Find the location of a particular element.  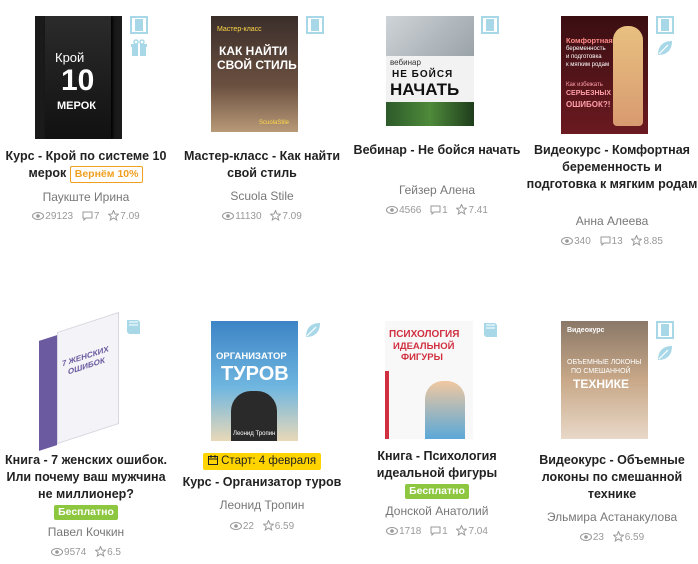

author-name: Паукште Ирина is located at coordinates (86, 197).